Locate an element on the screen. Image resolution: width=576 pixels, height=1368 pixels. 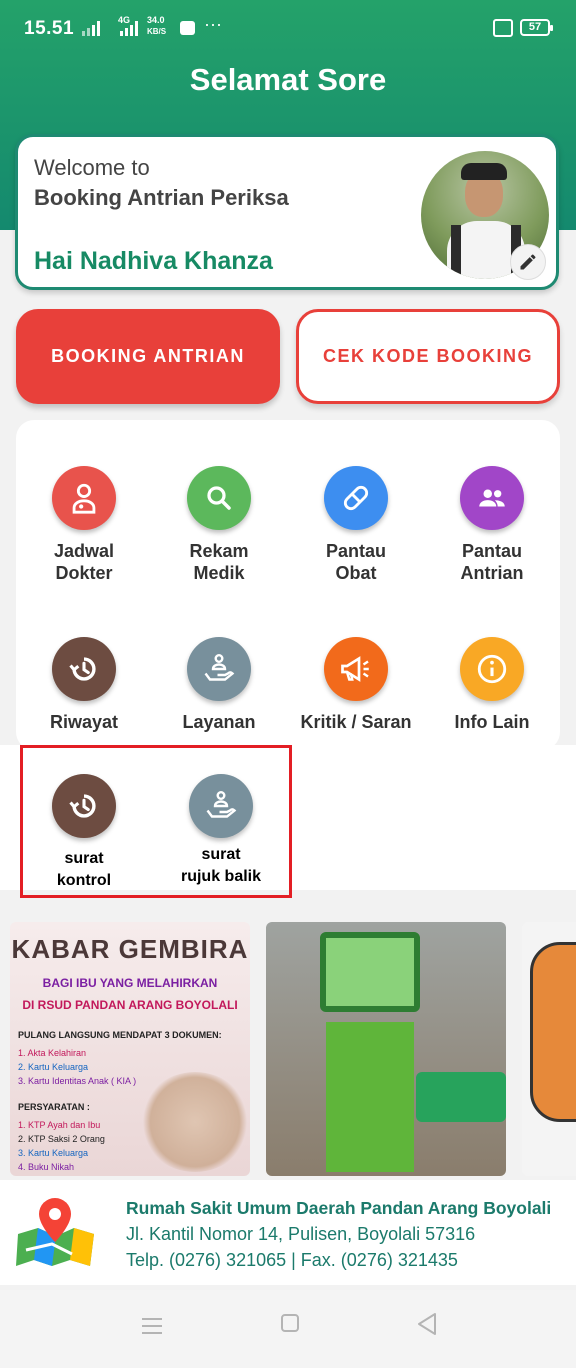
group-icon is located at coordinates (492, 498).